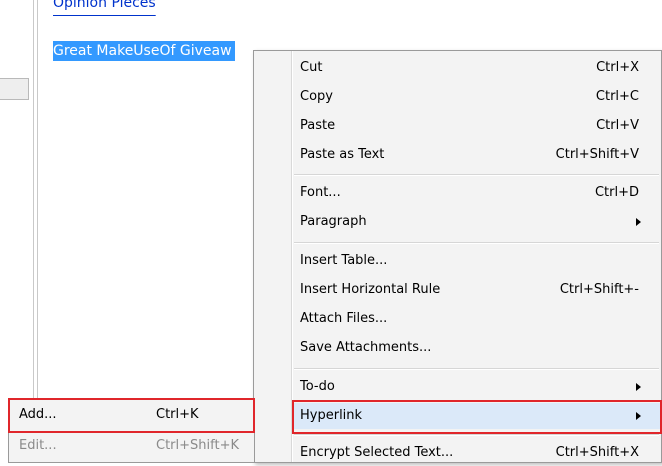  What do you see at coordinates (476, 387) in the screenshot?
I see `menu-item-to-do: To-do` at bounding box center [476, 387].